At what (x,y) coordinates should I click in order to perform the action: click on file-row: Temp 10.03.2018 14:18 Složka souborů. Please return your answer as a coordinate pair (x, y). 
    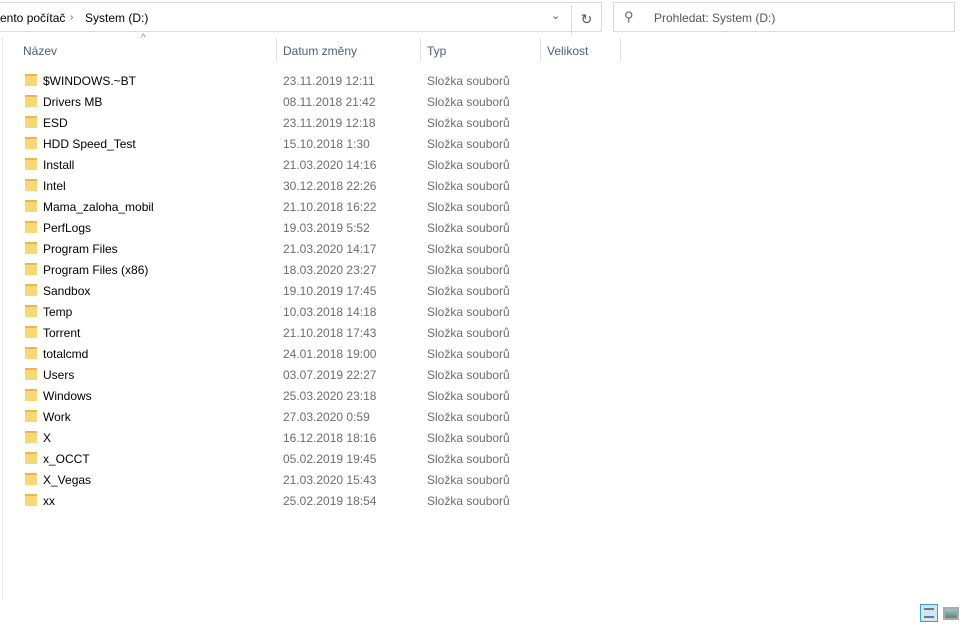
    Looking at the image, I should click on (280, 312).